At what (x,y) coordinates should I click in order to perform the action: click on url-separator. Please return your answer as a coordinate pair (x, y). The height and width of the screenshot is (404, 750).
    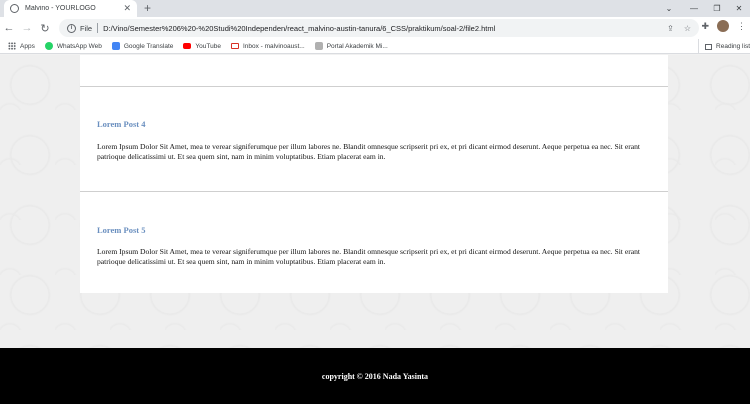
    Looking at the image, I should click on (98, 28).